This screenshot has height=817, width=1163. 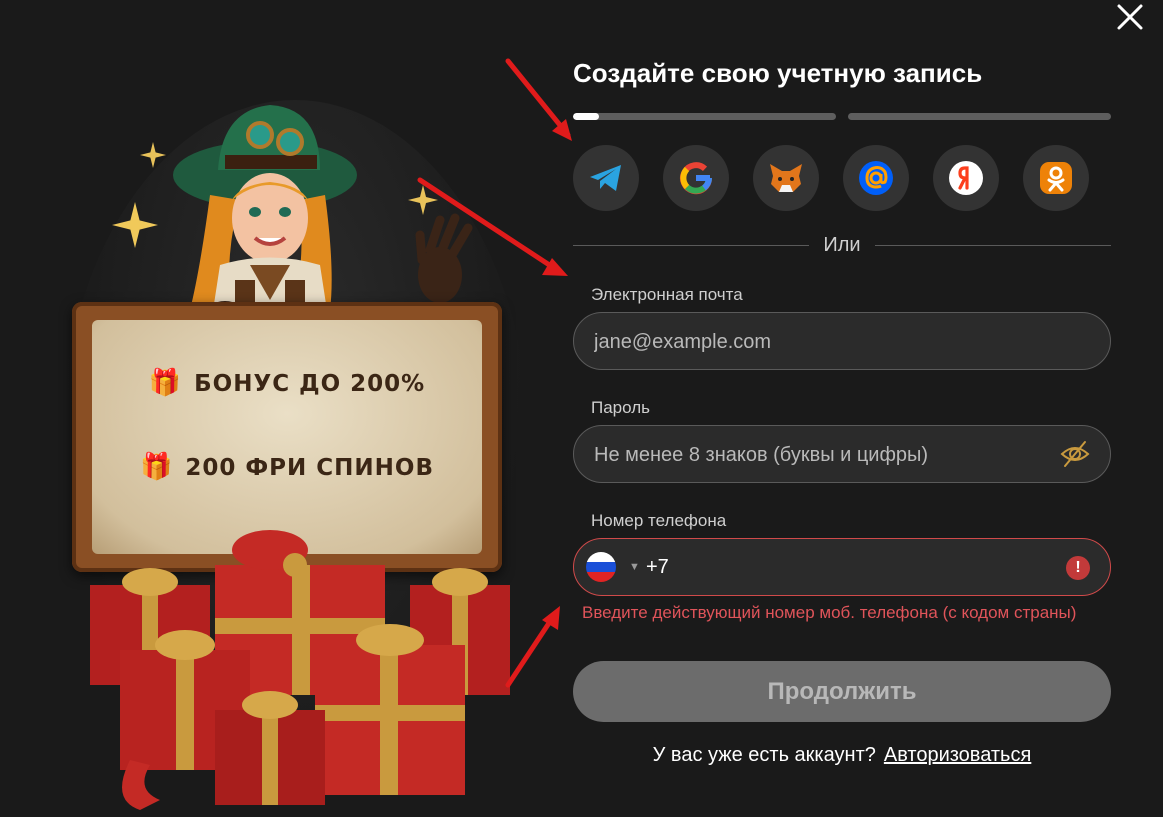 I want to click on phone-country-code: +7, so click(x=657, y=567).